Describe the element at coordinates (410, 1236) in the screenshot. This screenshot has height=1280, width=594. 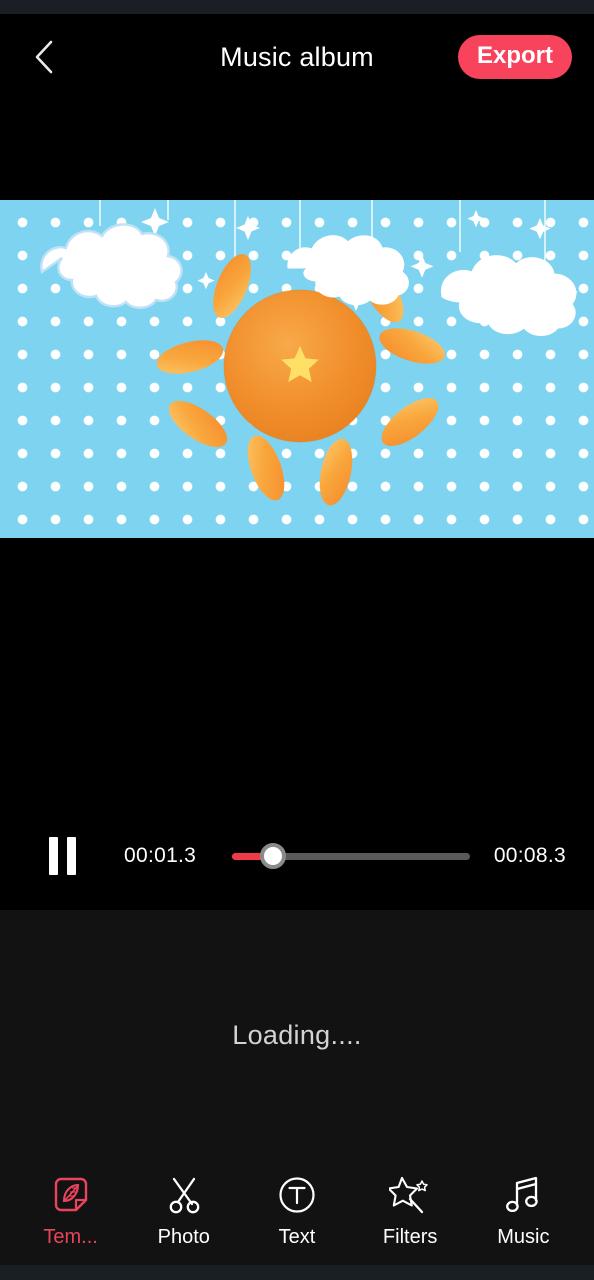
I see `tool-label: Filters` at that location.